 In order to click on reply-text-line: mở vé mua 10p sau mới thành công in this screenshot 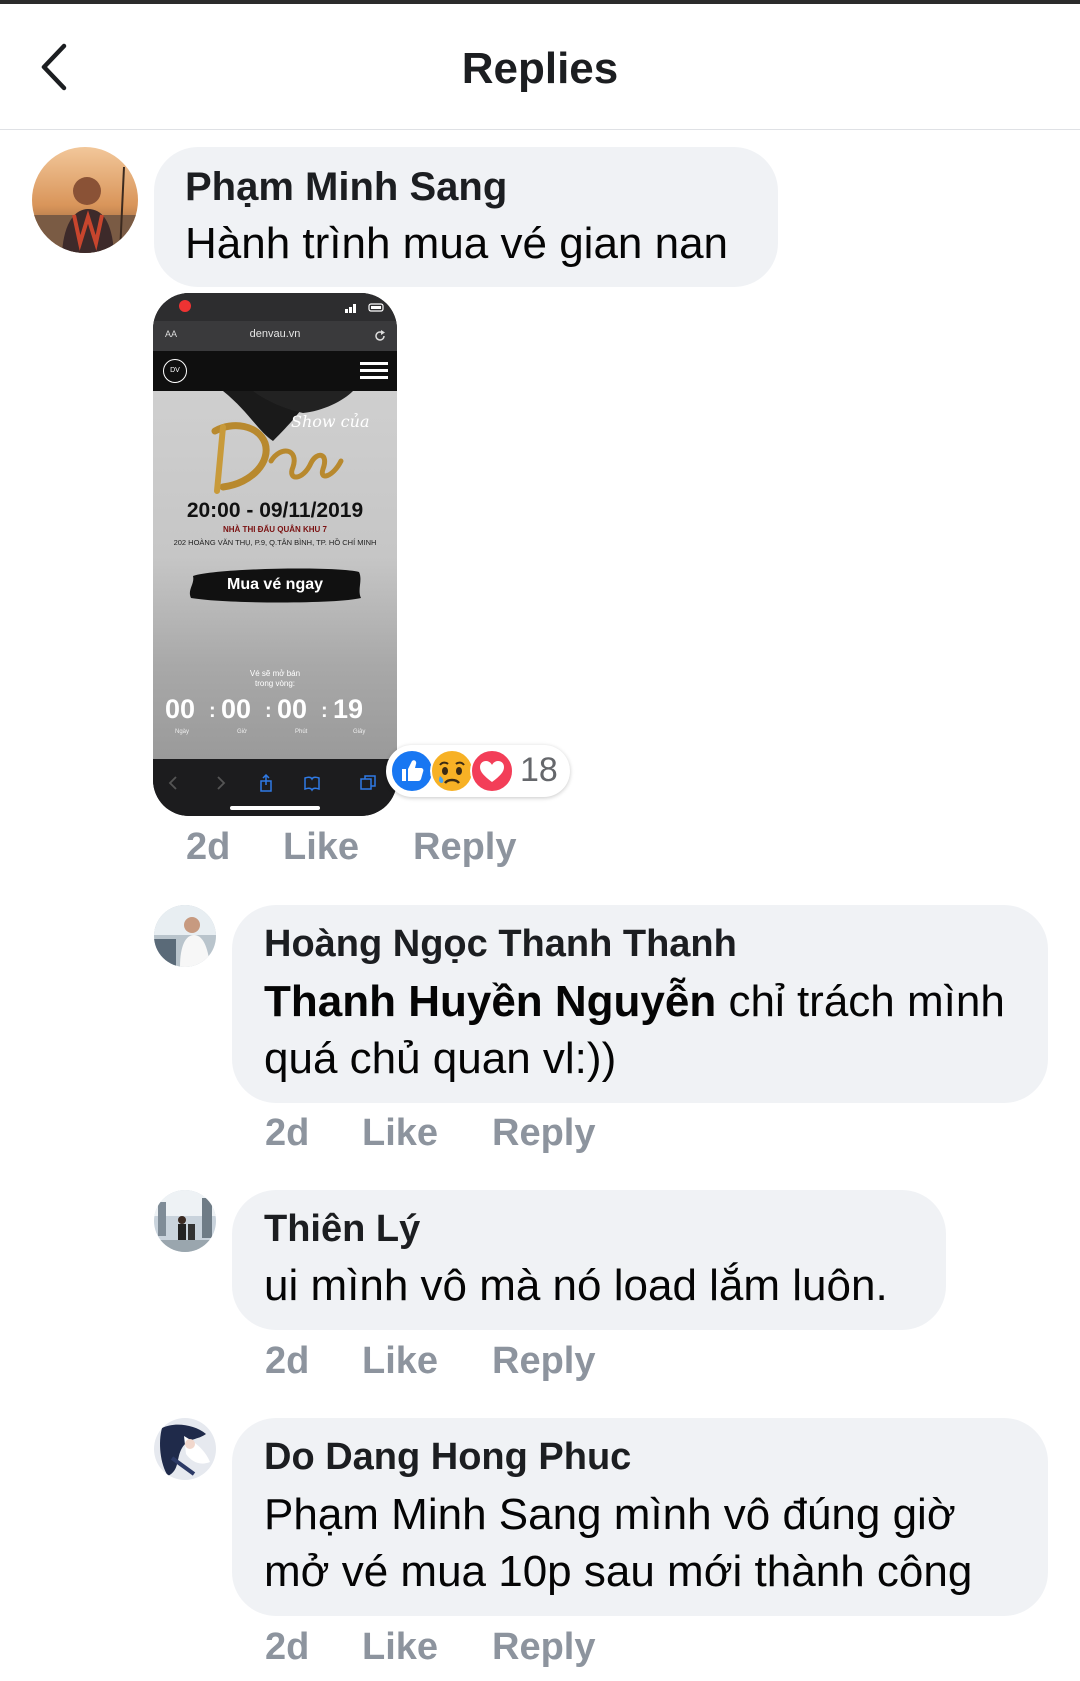, I will do `click(618, 1571)`.